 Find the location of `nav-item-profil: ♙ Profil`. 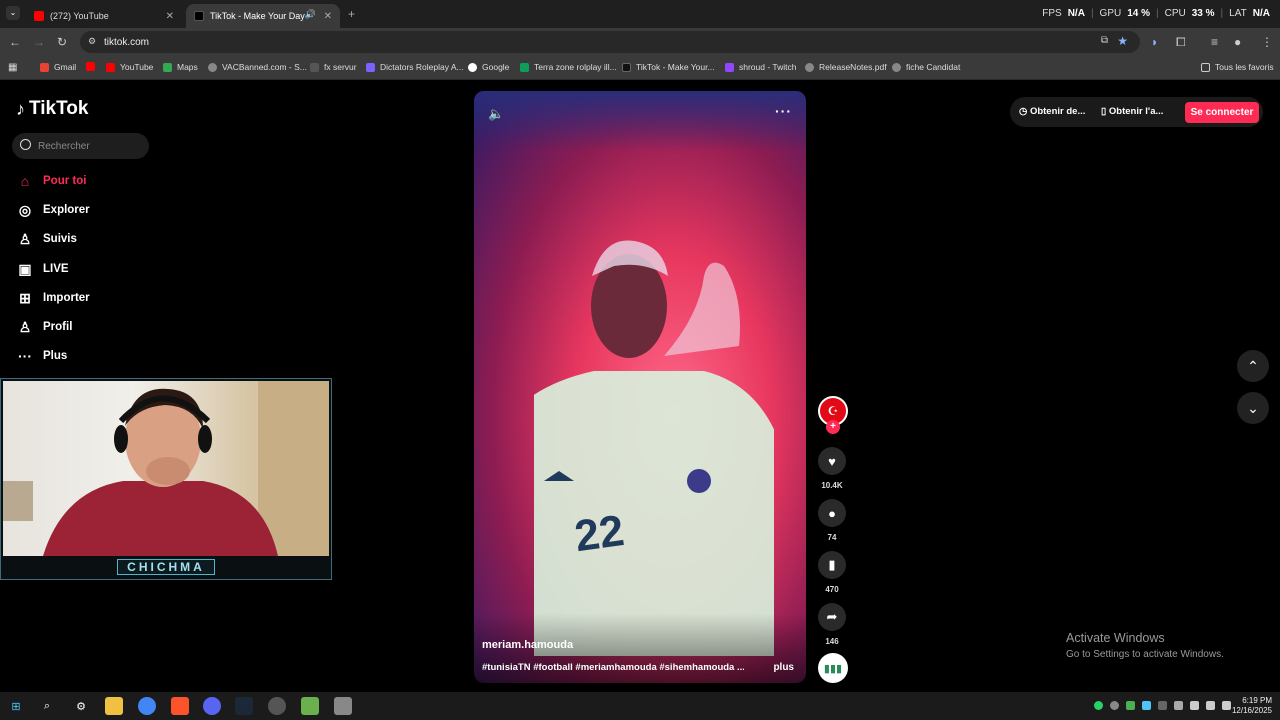

nav-item-profil: ♙ Profil is located at coordinates (44, 326).